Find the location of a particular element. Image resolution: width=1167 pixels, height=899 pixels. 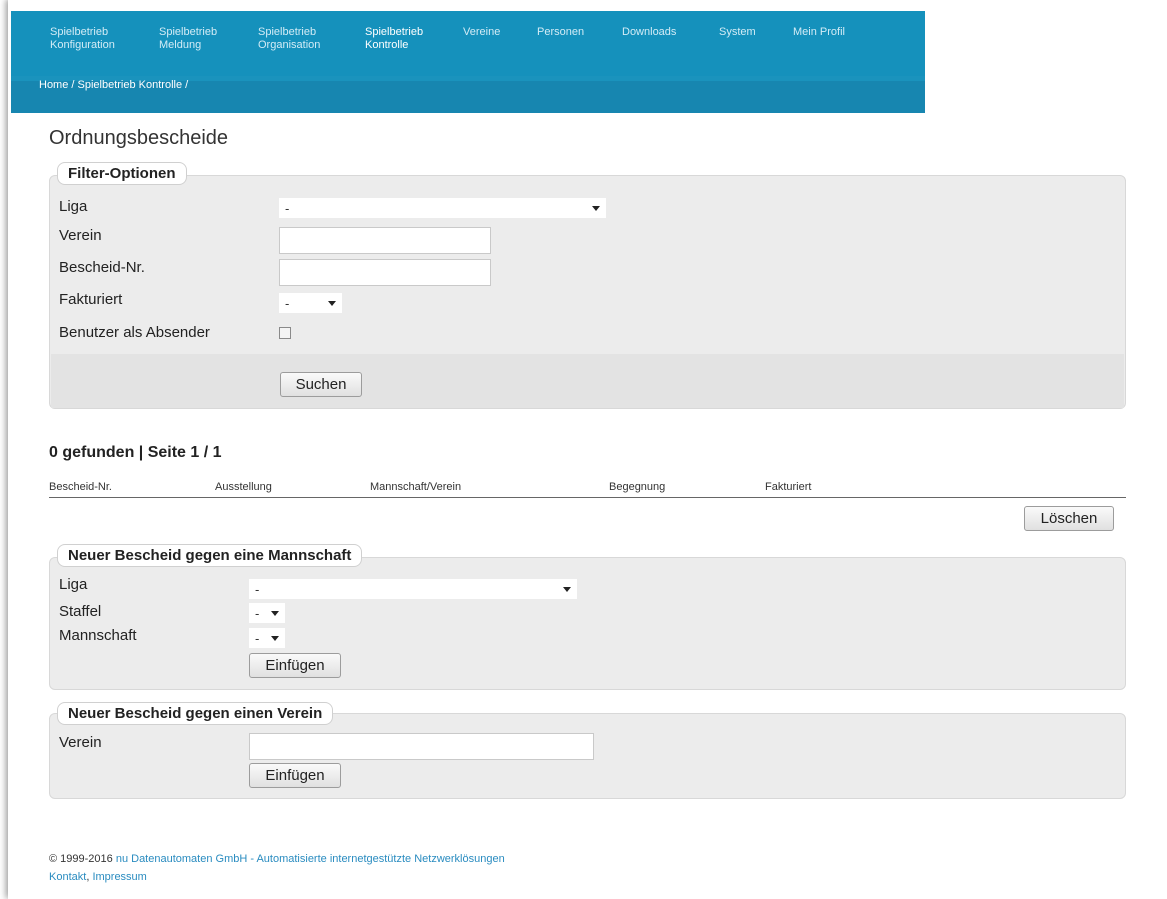

mannschaft-label: Mannschaft is located at coordinates (98, 635).